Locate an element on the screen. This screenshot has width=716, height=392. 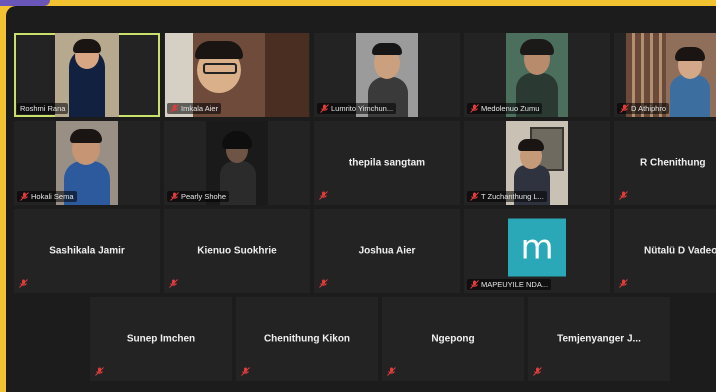
participant-name-label: Pearly Shohe is located at coordinates (198, 196).